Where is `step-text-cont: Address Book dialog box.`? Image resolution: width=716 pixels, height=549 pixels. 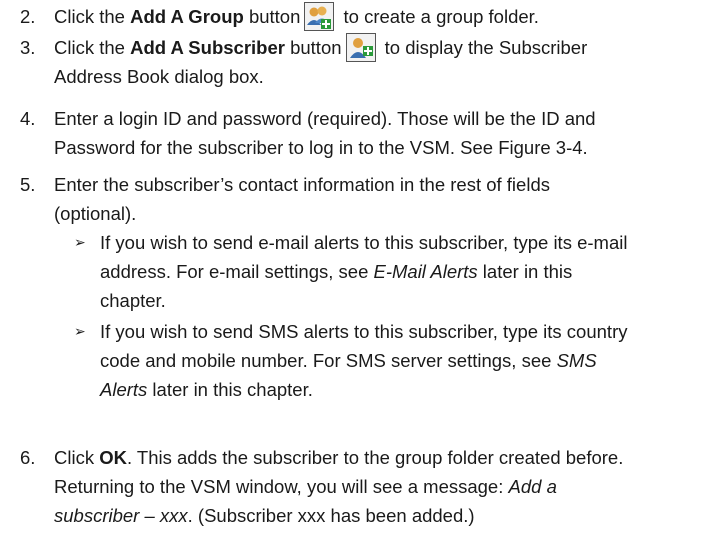 step-text-cont: Address Book dialog box. is located at coordinates (159, 76).